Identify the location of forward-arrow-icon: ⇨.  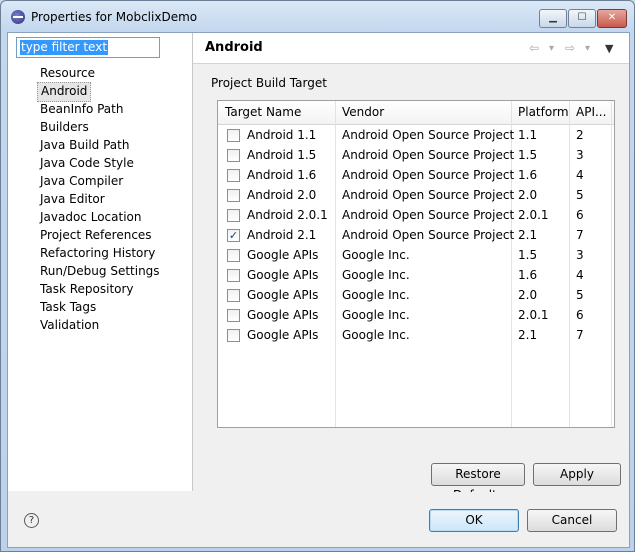
(570, 48).